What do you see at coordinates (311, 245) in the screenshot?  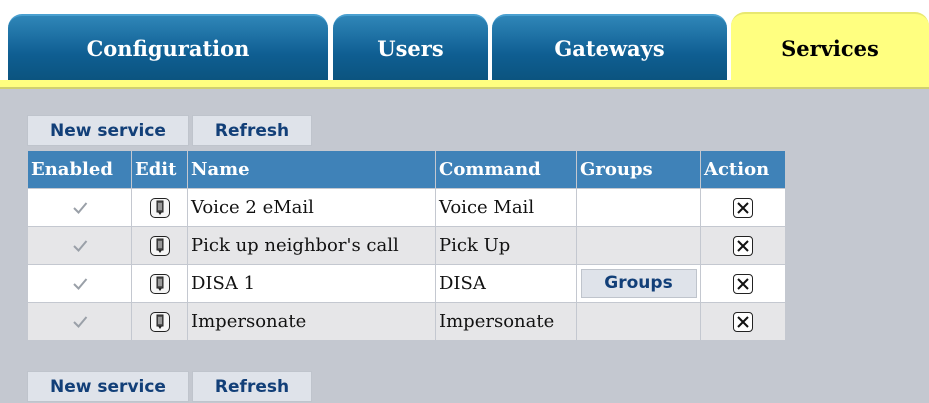 I see `name-cell: Pick up neighbor's call` at bounding box center [311, 245].